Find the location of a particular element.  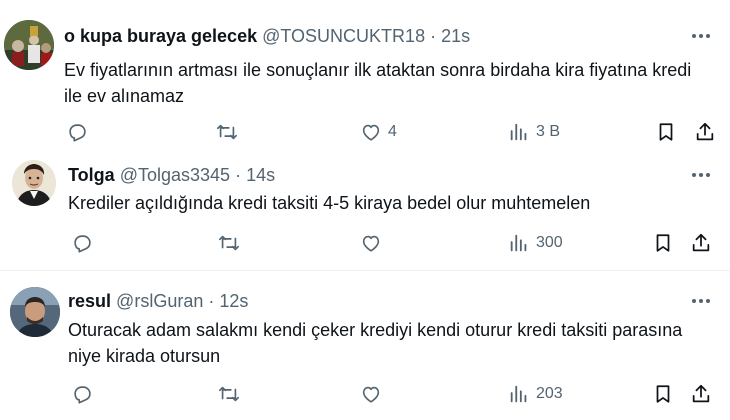

views-button: 3 B is located at coordinates (534, 132).